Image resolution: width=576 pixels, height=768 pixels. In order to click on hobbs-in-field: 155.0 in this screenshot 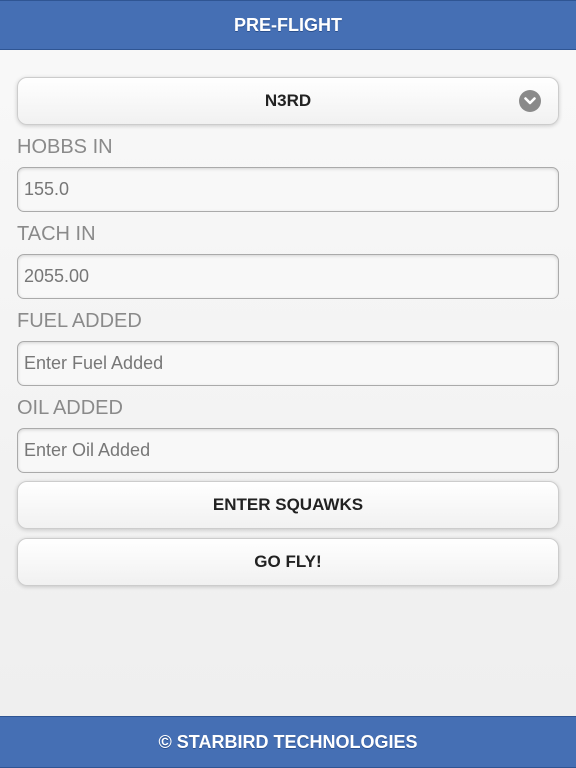, I will do `click(288, 189)`.